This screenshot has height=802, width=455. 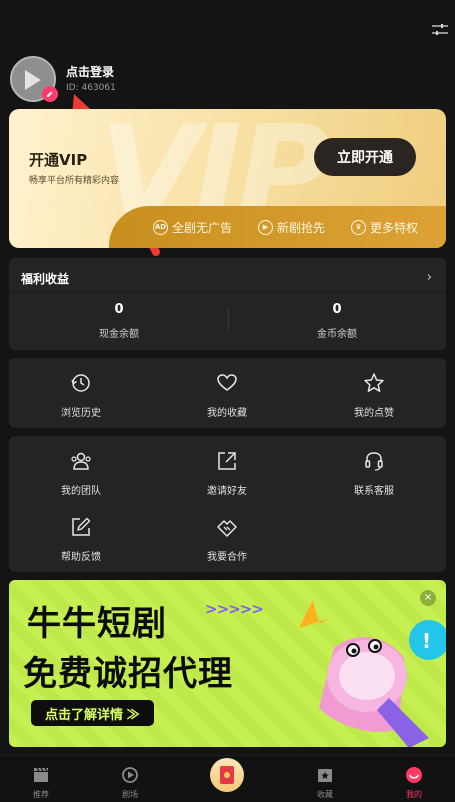 I want to click on banner-arrows: >>>>>, so click(x=234, y=609).